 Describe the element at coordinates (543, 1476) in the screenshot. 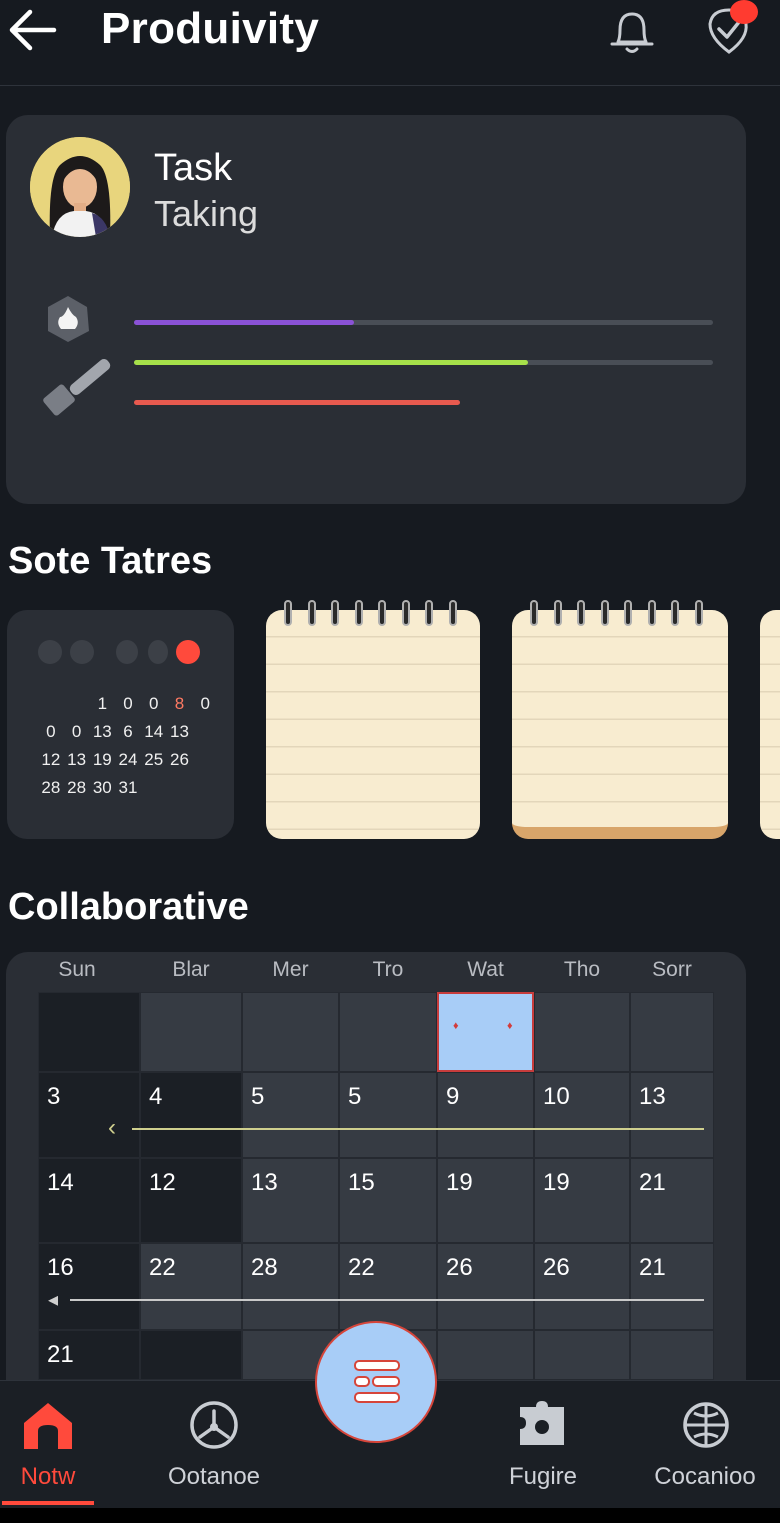

I see `nav-label: Fugire` at that location.